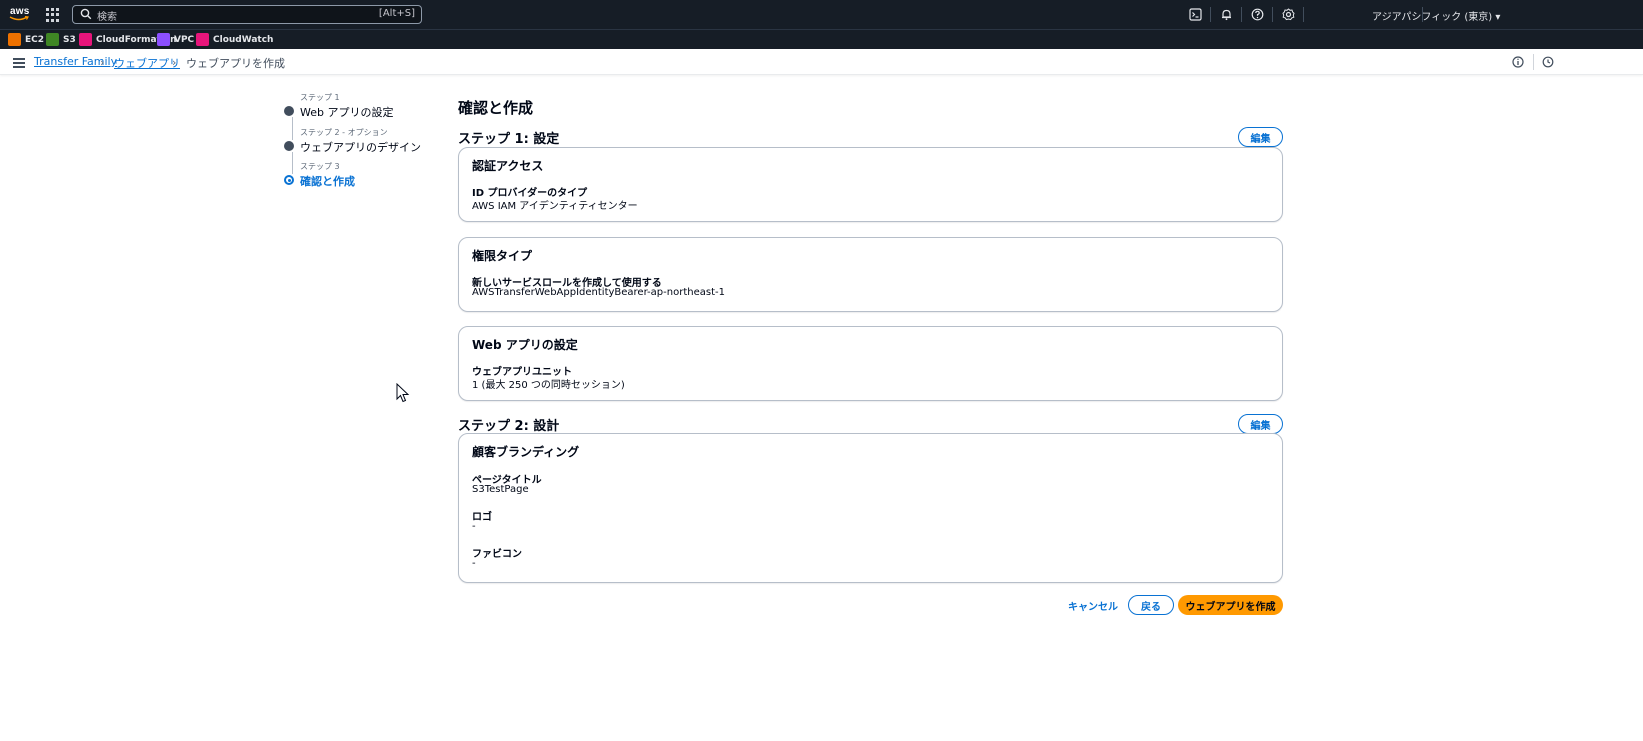 The height and width of the screenshot is (741, 1643). Describe the element at coordinates (1436, 15) in the screenshot. I see `region-selector: アジアパシフィック (東京) ▾` at that location.